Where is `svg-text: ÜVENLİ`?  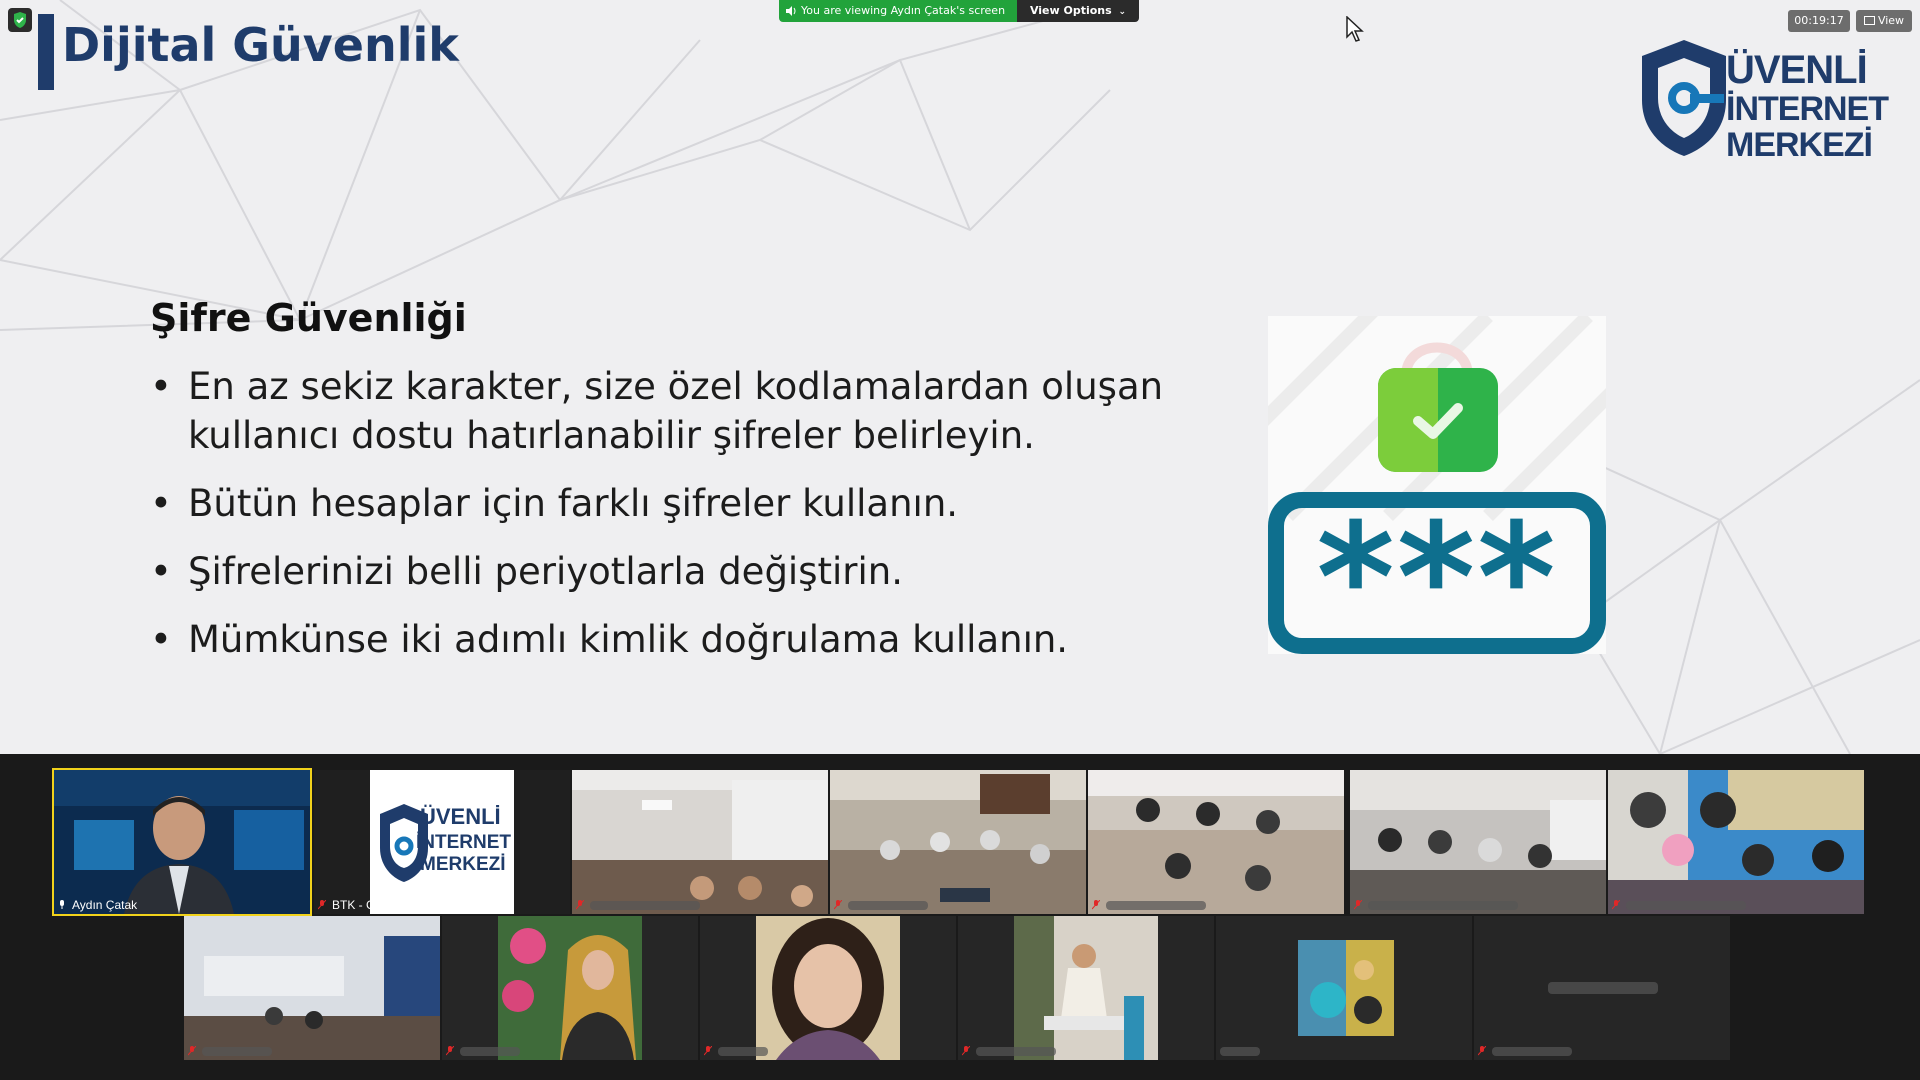
svg-text: ÜVENLİ is located at coordinates (460, 816).